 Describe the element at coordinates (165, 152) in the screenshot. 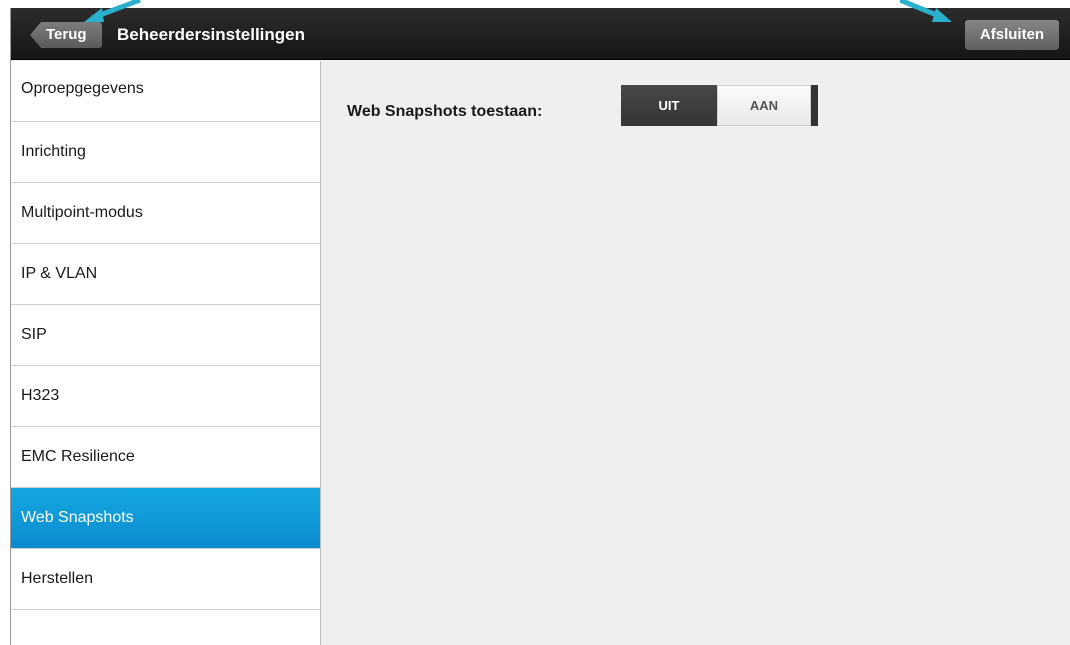

I see `sidebar-item-inrichting: Inrichting` at that location.